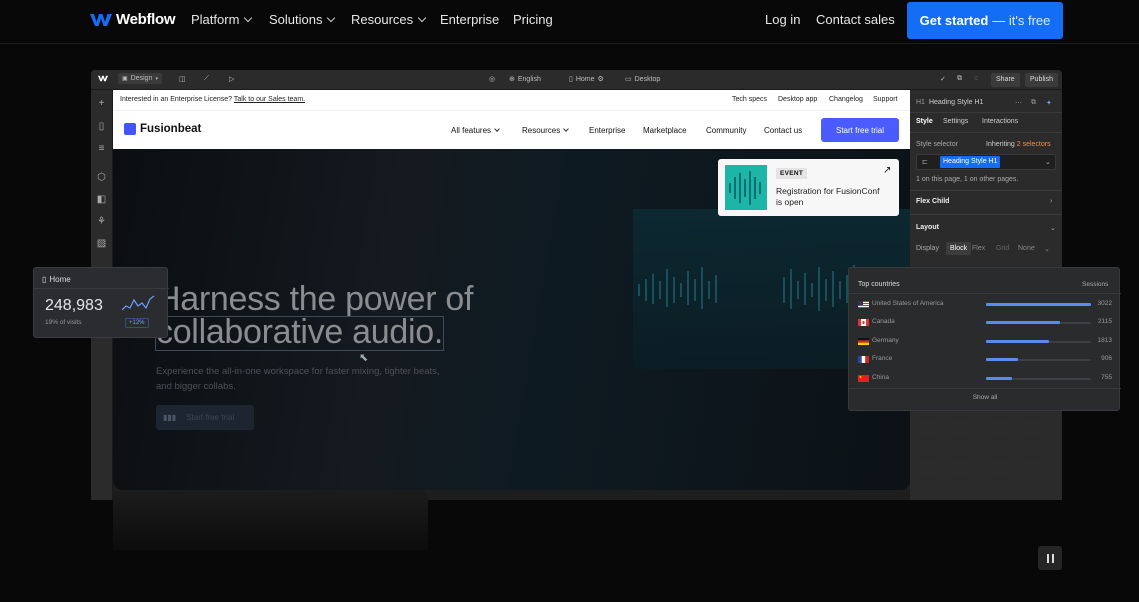 The width and height of the screenshot is (1139, 602). I want to click on desktop-icon: ▭, so click(628, 79).